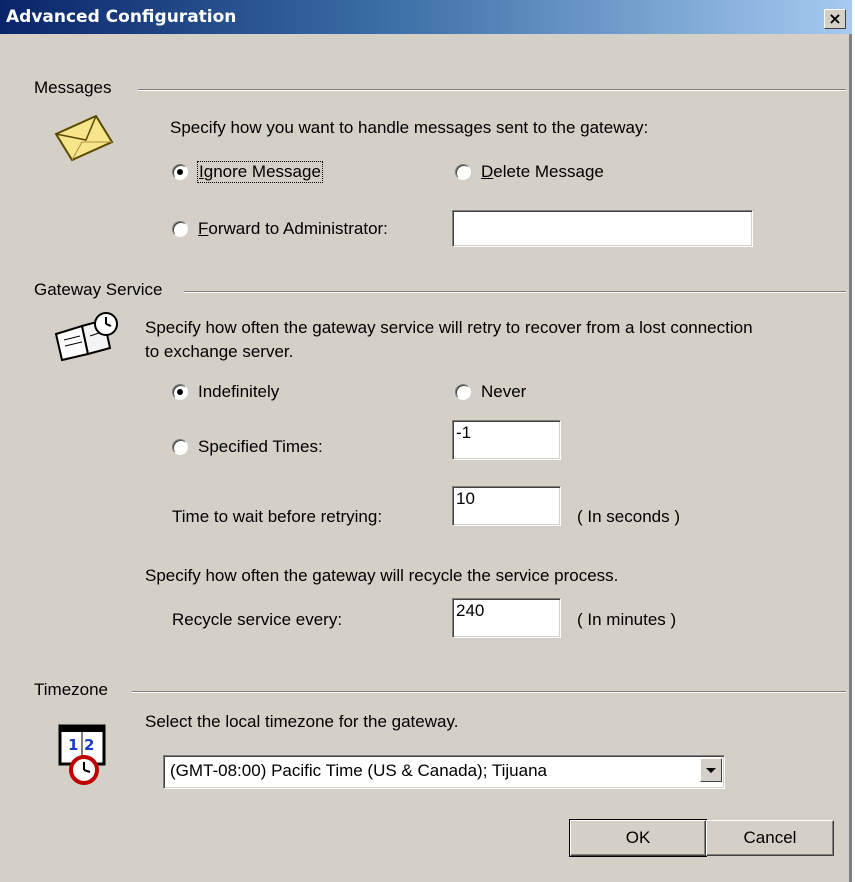 This screenshot has height=882, width=855. Describe the element at coordinates (426, 17) in the screenshot. I see `title-bar: Advanced Configuration ×` at that location.